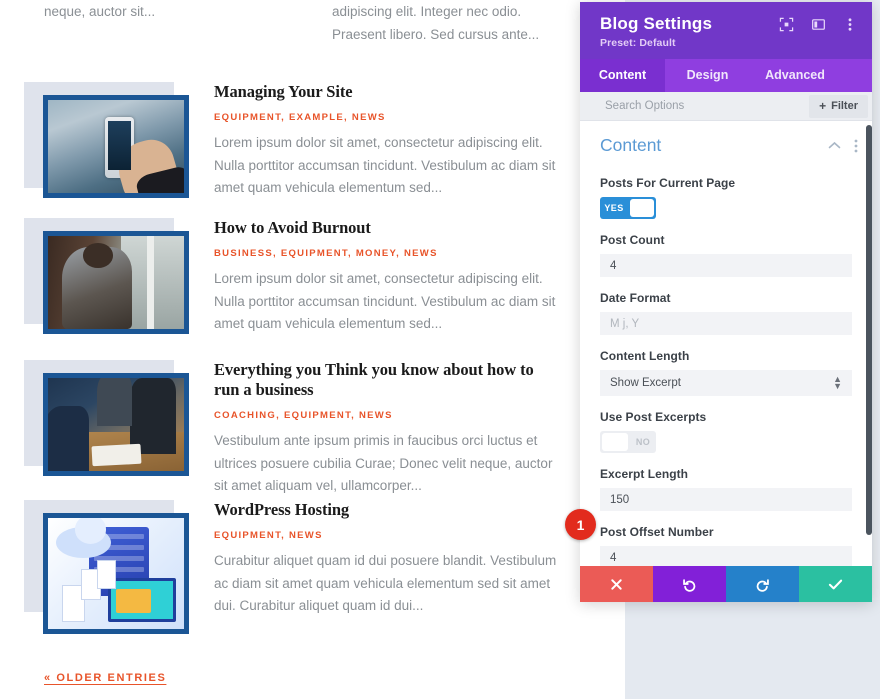 This screenshot has width=880, height=699. I want to click on field-post-count: Post Count, so click(726, 255).